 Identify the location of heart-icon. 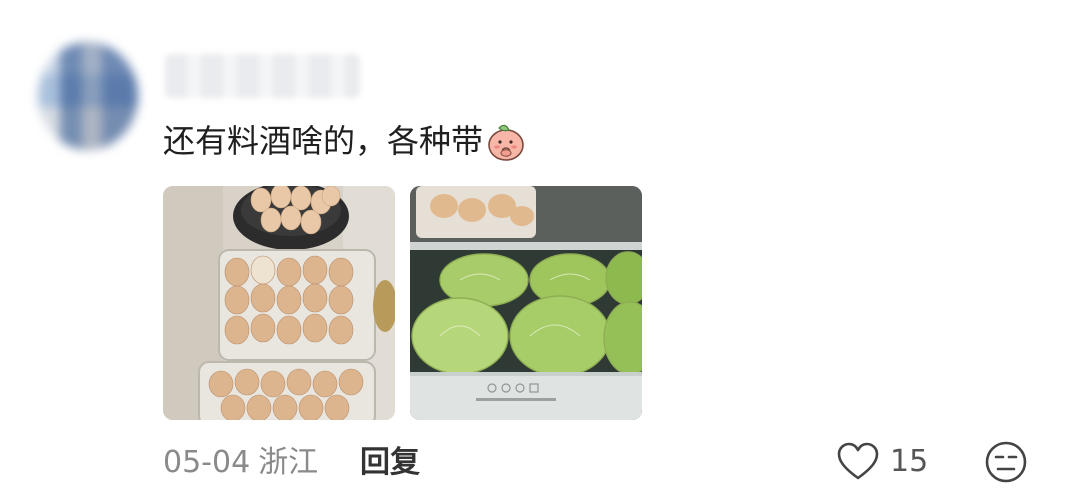
(858, 461).